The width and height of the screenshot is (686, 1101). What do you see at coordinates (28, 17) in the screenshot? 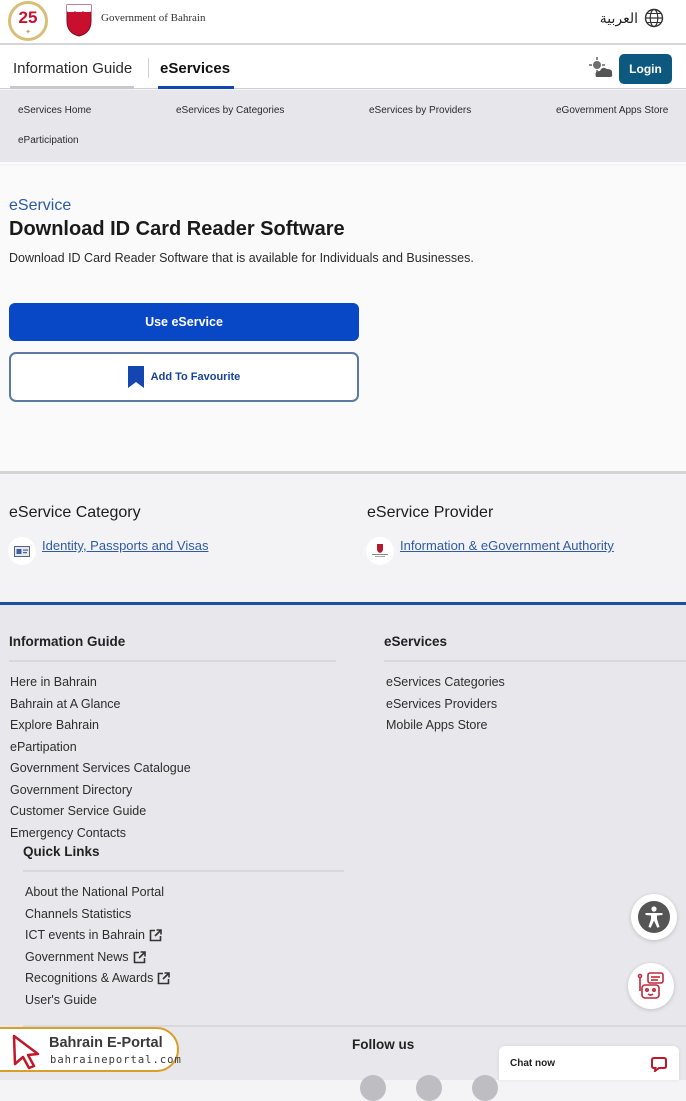
I see `anniversary-number: 25` at bounding box center [28, 17].